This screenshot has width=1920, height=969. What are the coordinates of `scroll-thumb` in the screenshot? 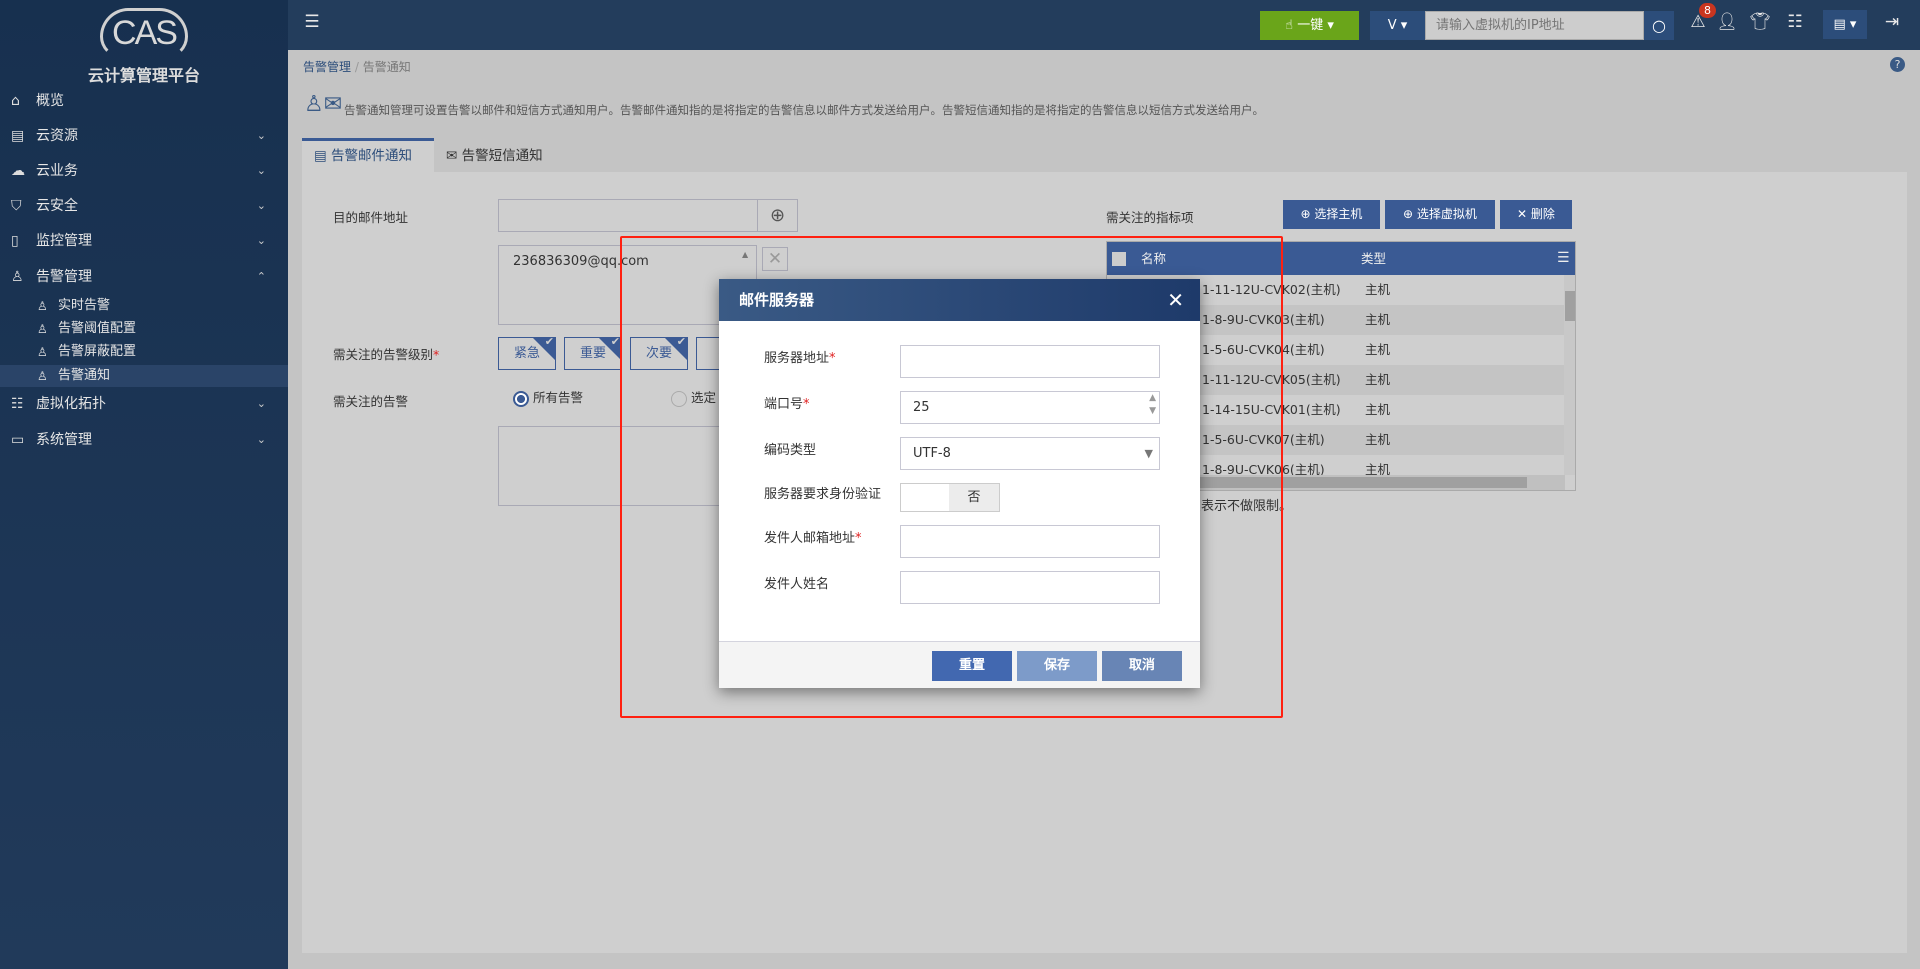 It's located at (1570, 306).